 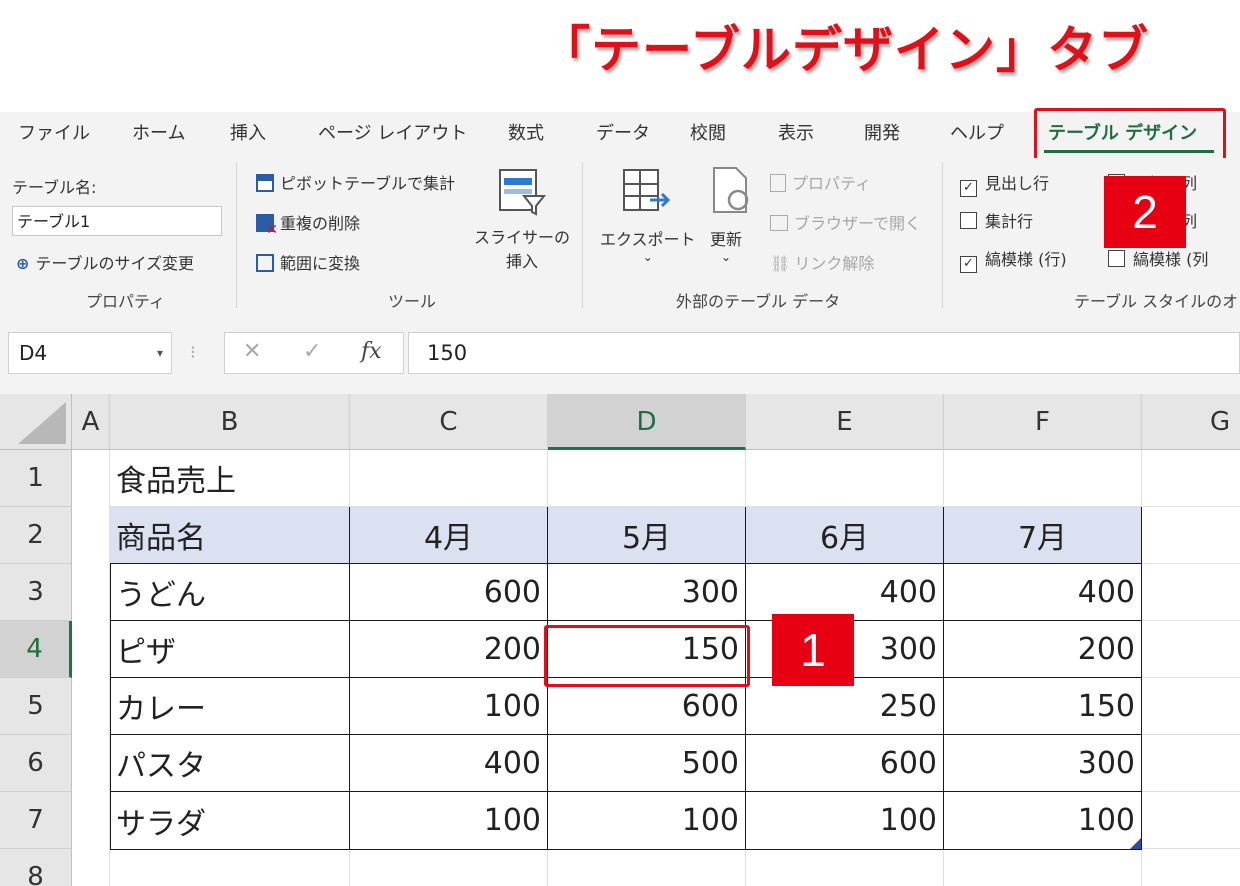 What do you see at coordinates (355, 182) in the screenshot?
I see `pivot-summarize-button: ピボットテーブルで集計` at bounding box center [355, 182].